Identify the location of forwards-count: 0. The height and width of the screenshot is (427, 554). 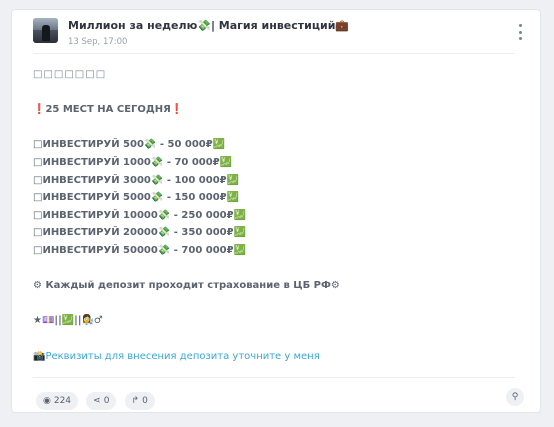
(145, 401).